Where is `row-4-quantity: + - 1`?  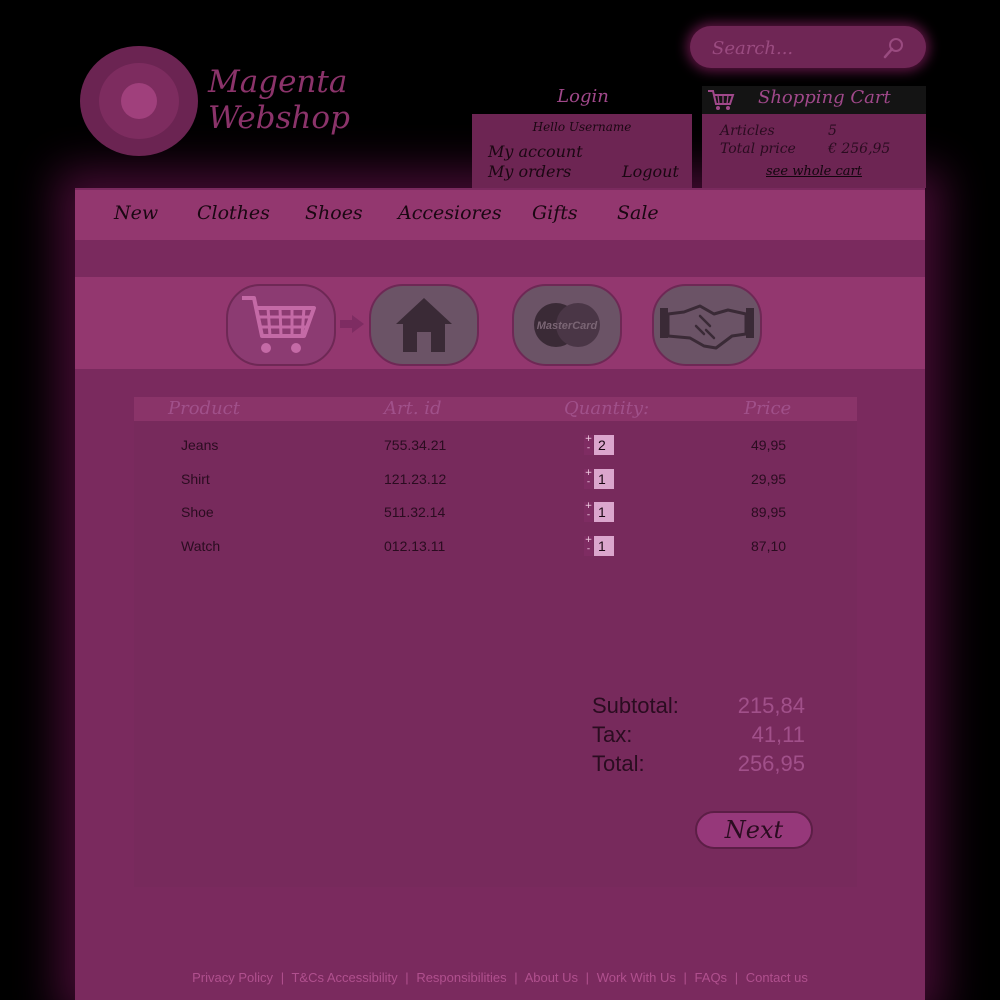 row-4-quantity: + - 1 is located at coordinates (599, 546).